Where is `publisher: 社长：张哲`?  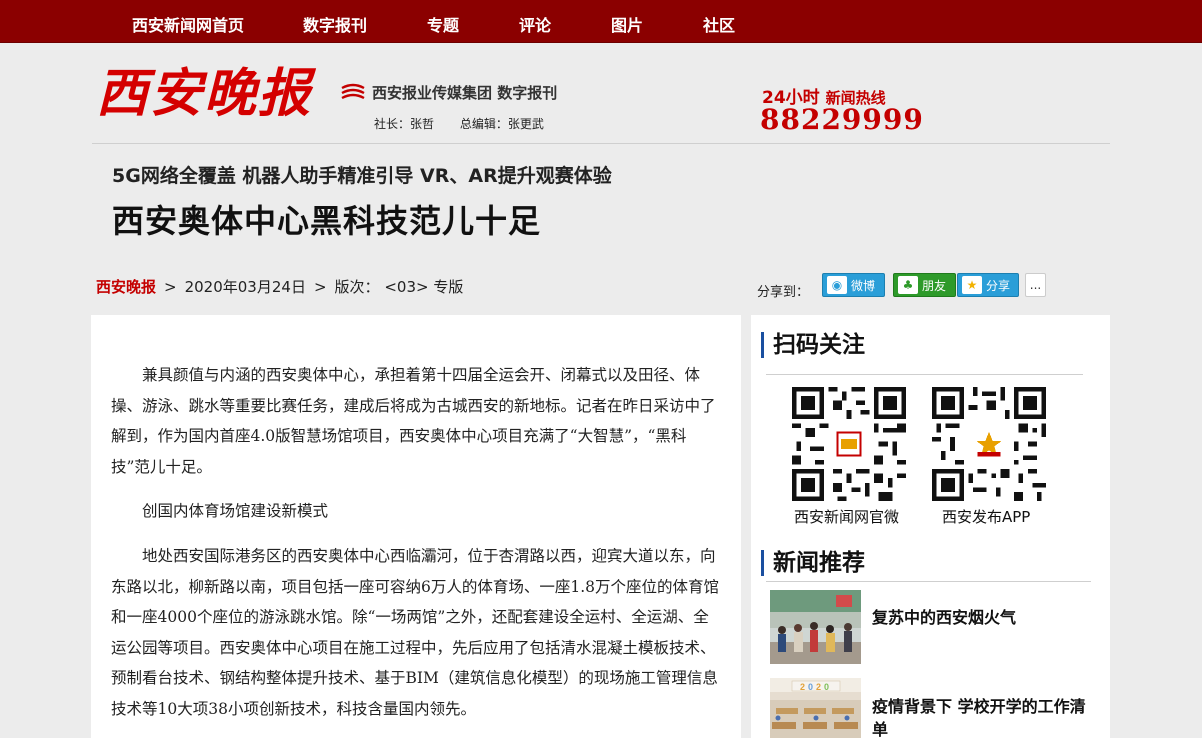 publisher: 社长：张哲 is located at coordinates (404, 124).